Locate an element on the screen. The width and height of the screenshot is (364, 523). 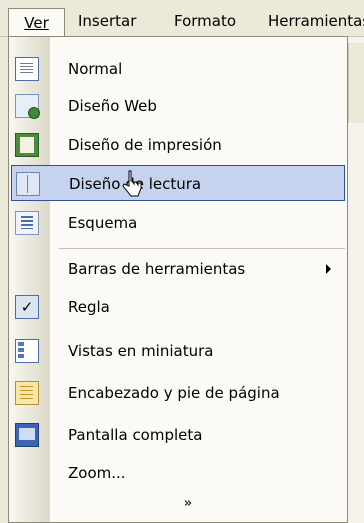
menu-item-esquema: Esquema is located at coordinates (178, 223).